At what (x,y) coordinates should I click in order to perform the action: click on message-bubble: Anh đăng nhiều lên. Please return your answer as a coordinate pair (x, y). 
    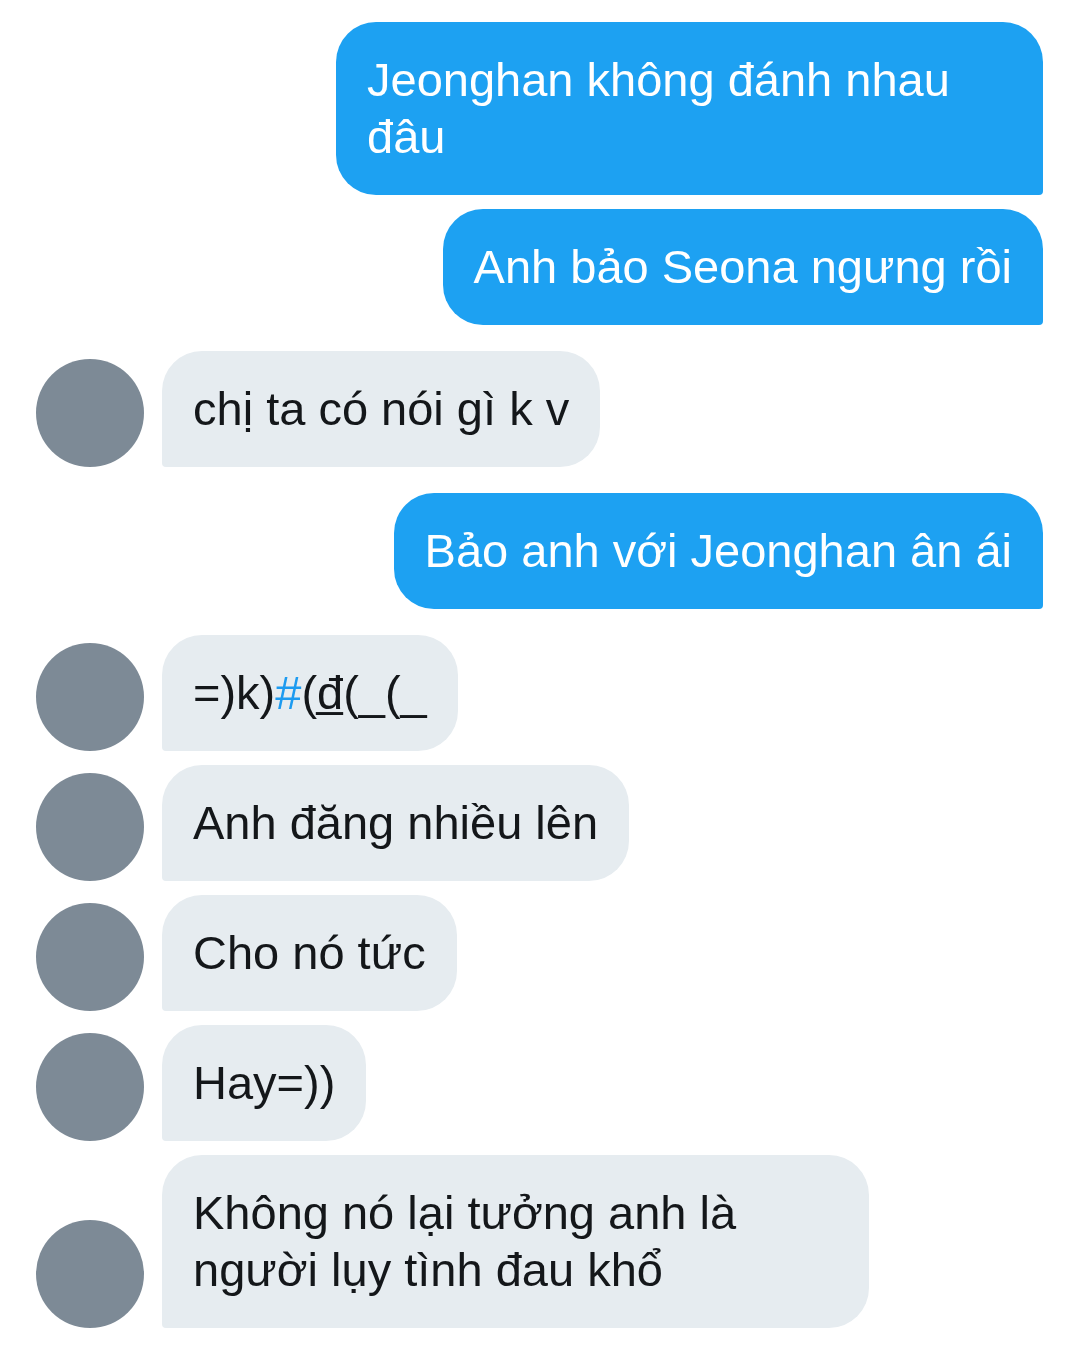
    Looking at the image, I should click on (396, 823).